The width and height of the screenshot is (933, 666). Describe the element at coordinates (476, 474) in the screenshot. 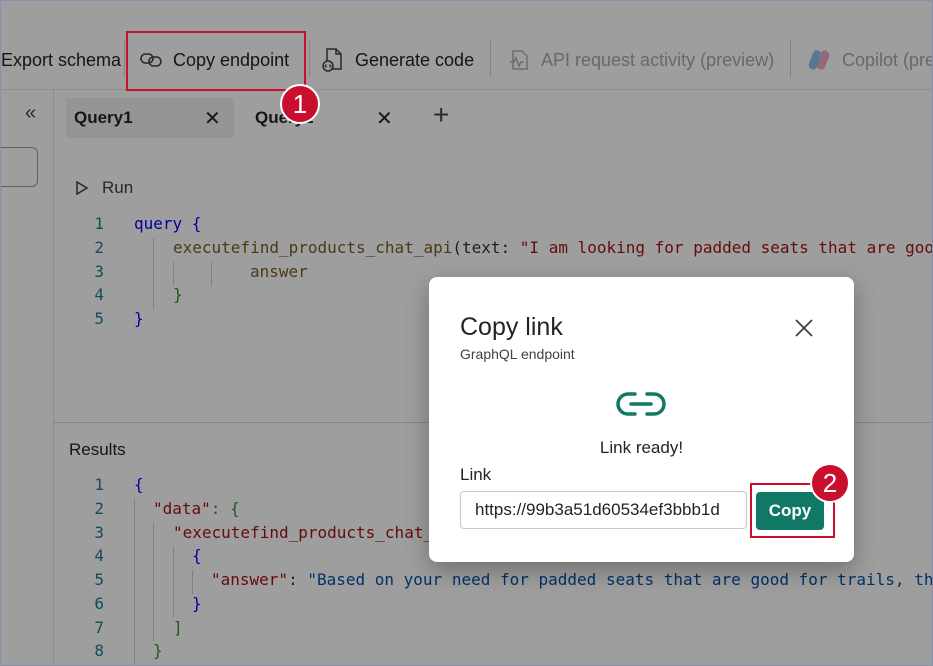

I see `link-field-label: Link` at that location.